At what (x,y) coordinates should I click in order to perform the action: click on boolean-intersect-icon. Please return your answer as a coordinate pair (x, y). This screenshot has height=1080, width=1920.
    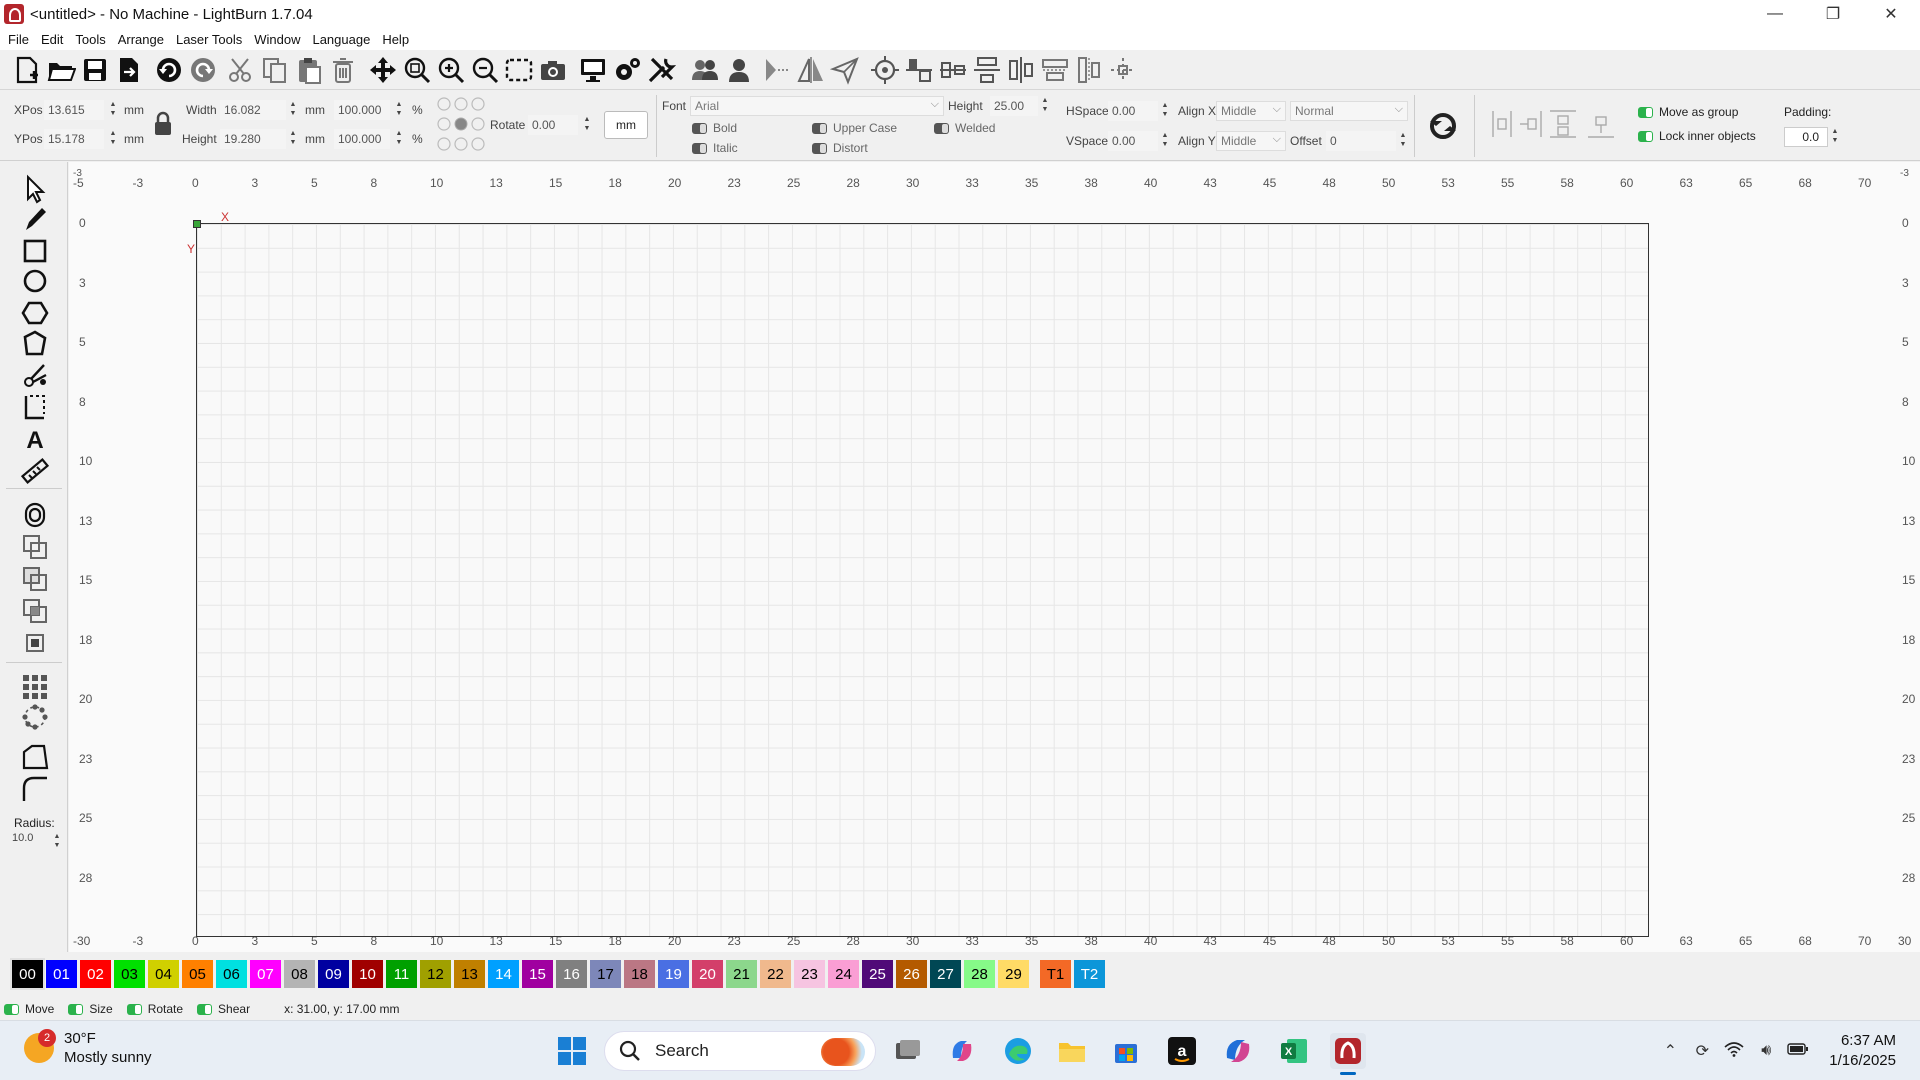
    Looking at the image, I should click on (35, 611).